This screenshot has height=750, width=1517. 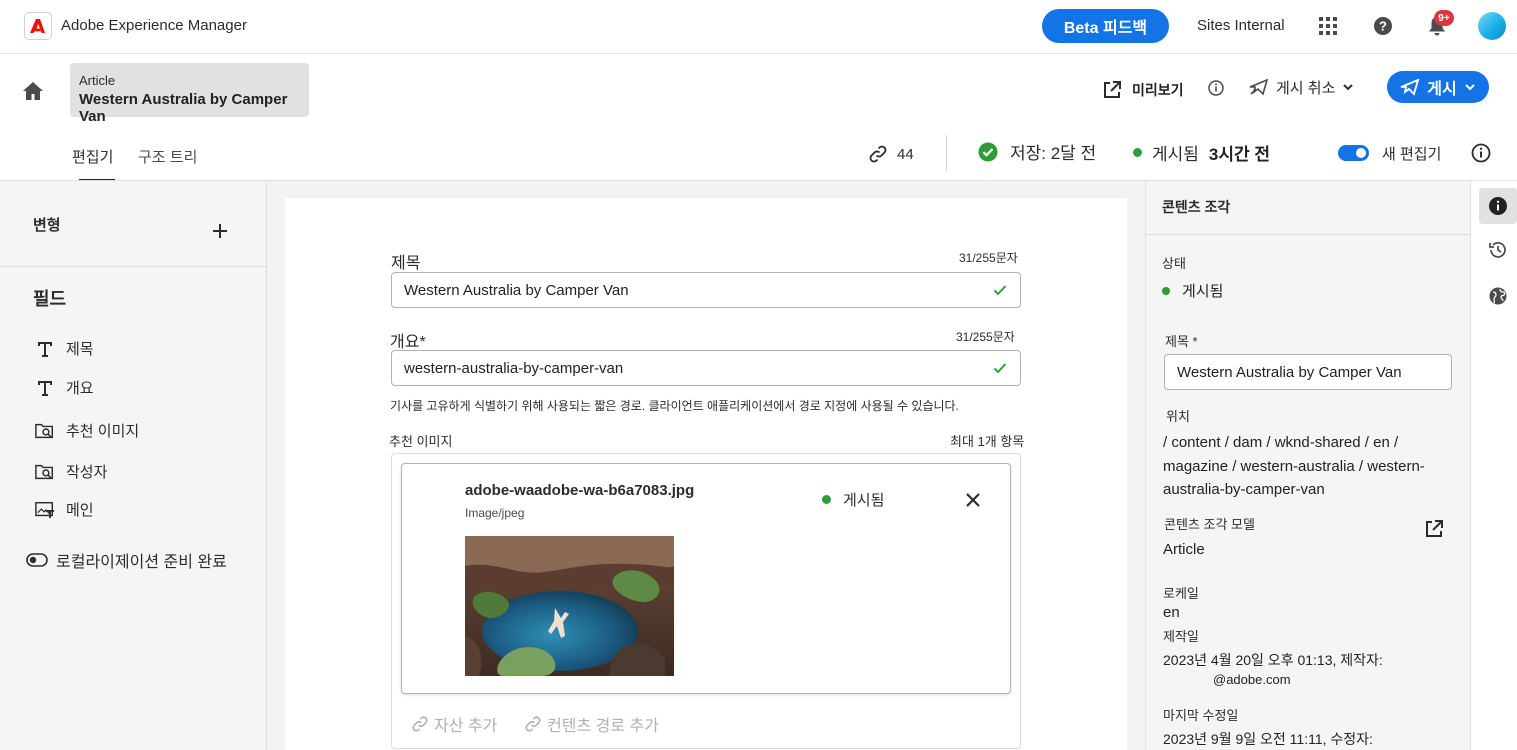 I want to click on breadcrumb: Article Western Australia by Camper Van, so click(x=189, y=94).